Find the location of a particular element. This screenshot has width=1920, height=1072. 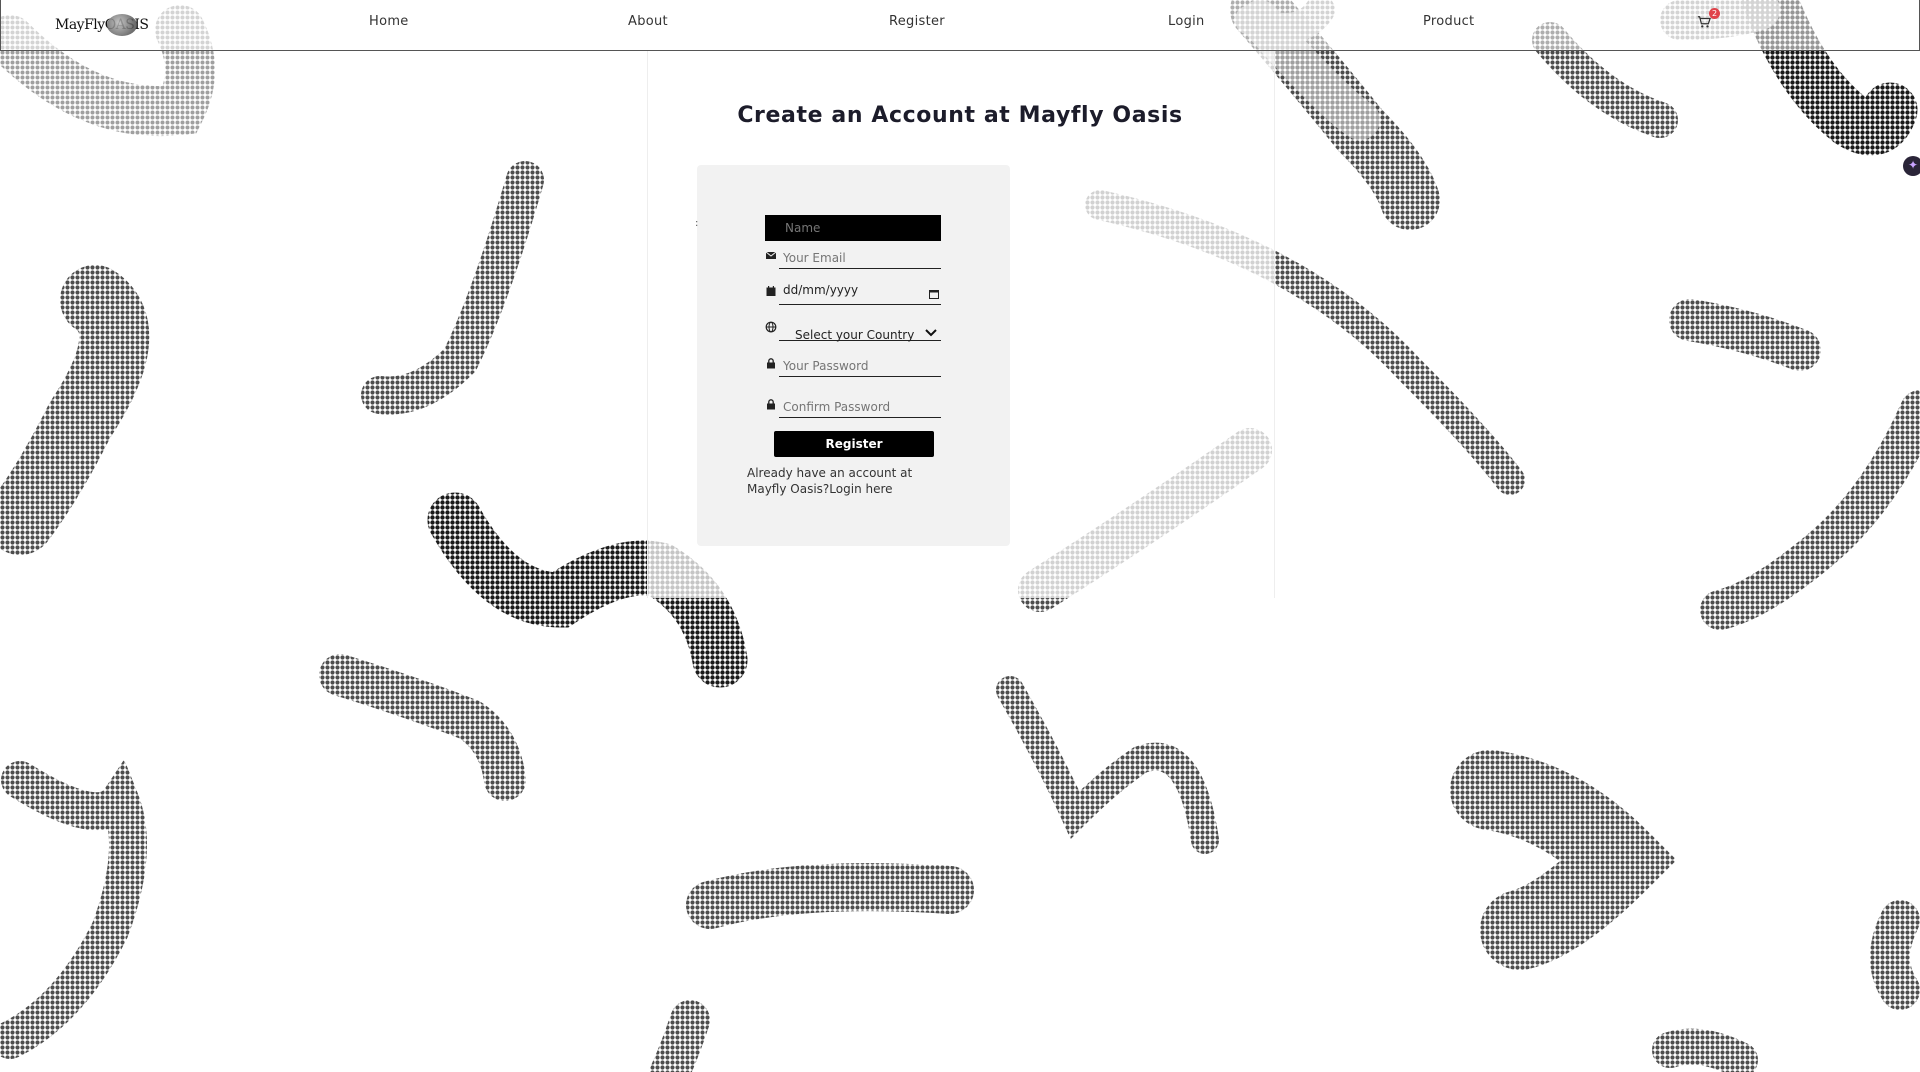

country-select: Select your Country is located at coordinates (860, 330).